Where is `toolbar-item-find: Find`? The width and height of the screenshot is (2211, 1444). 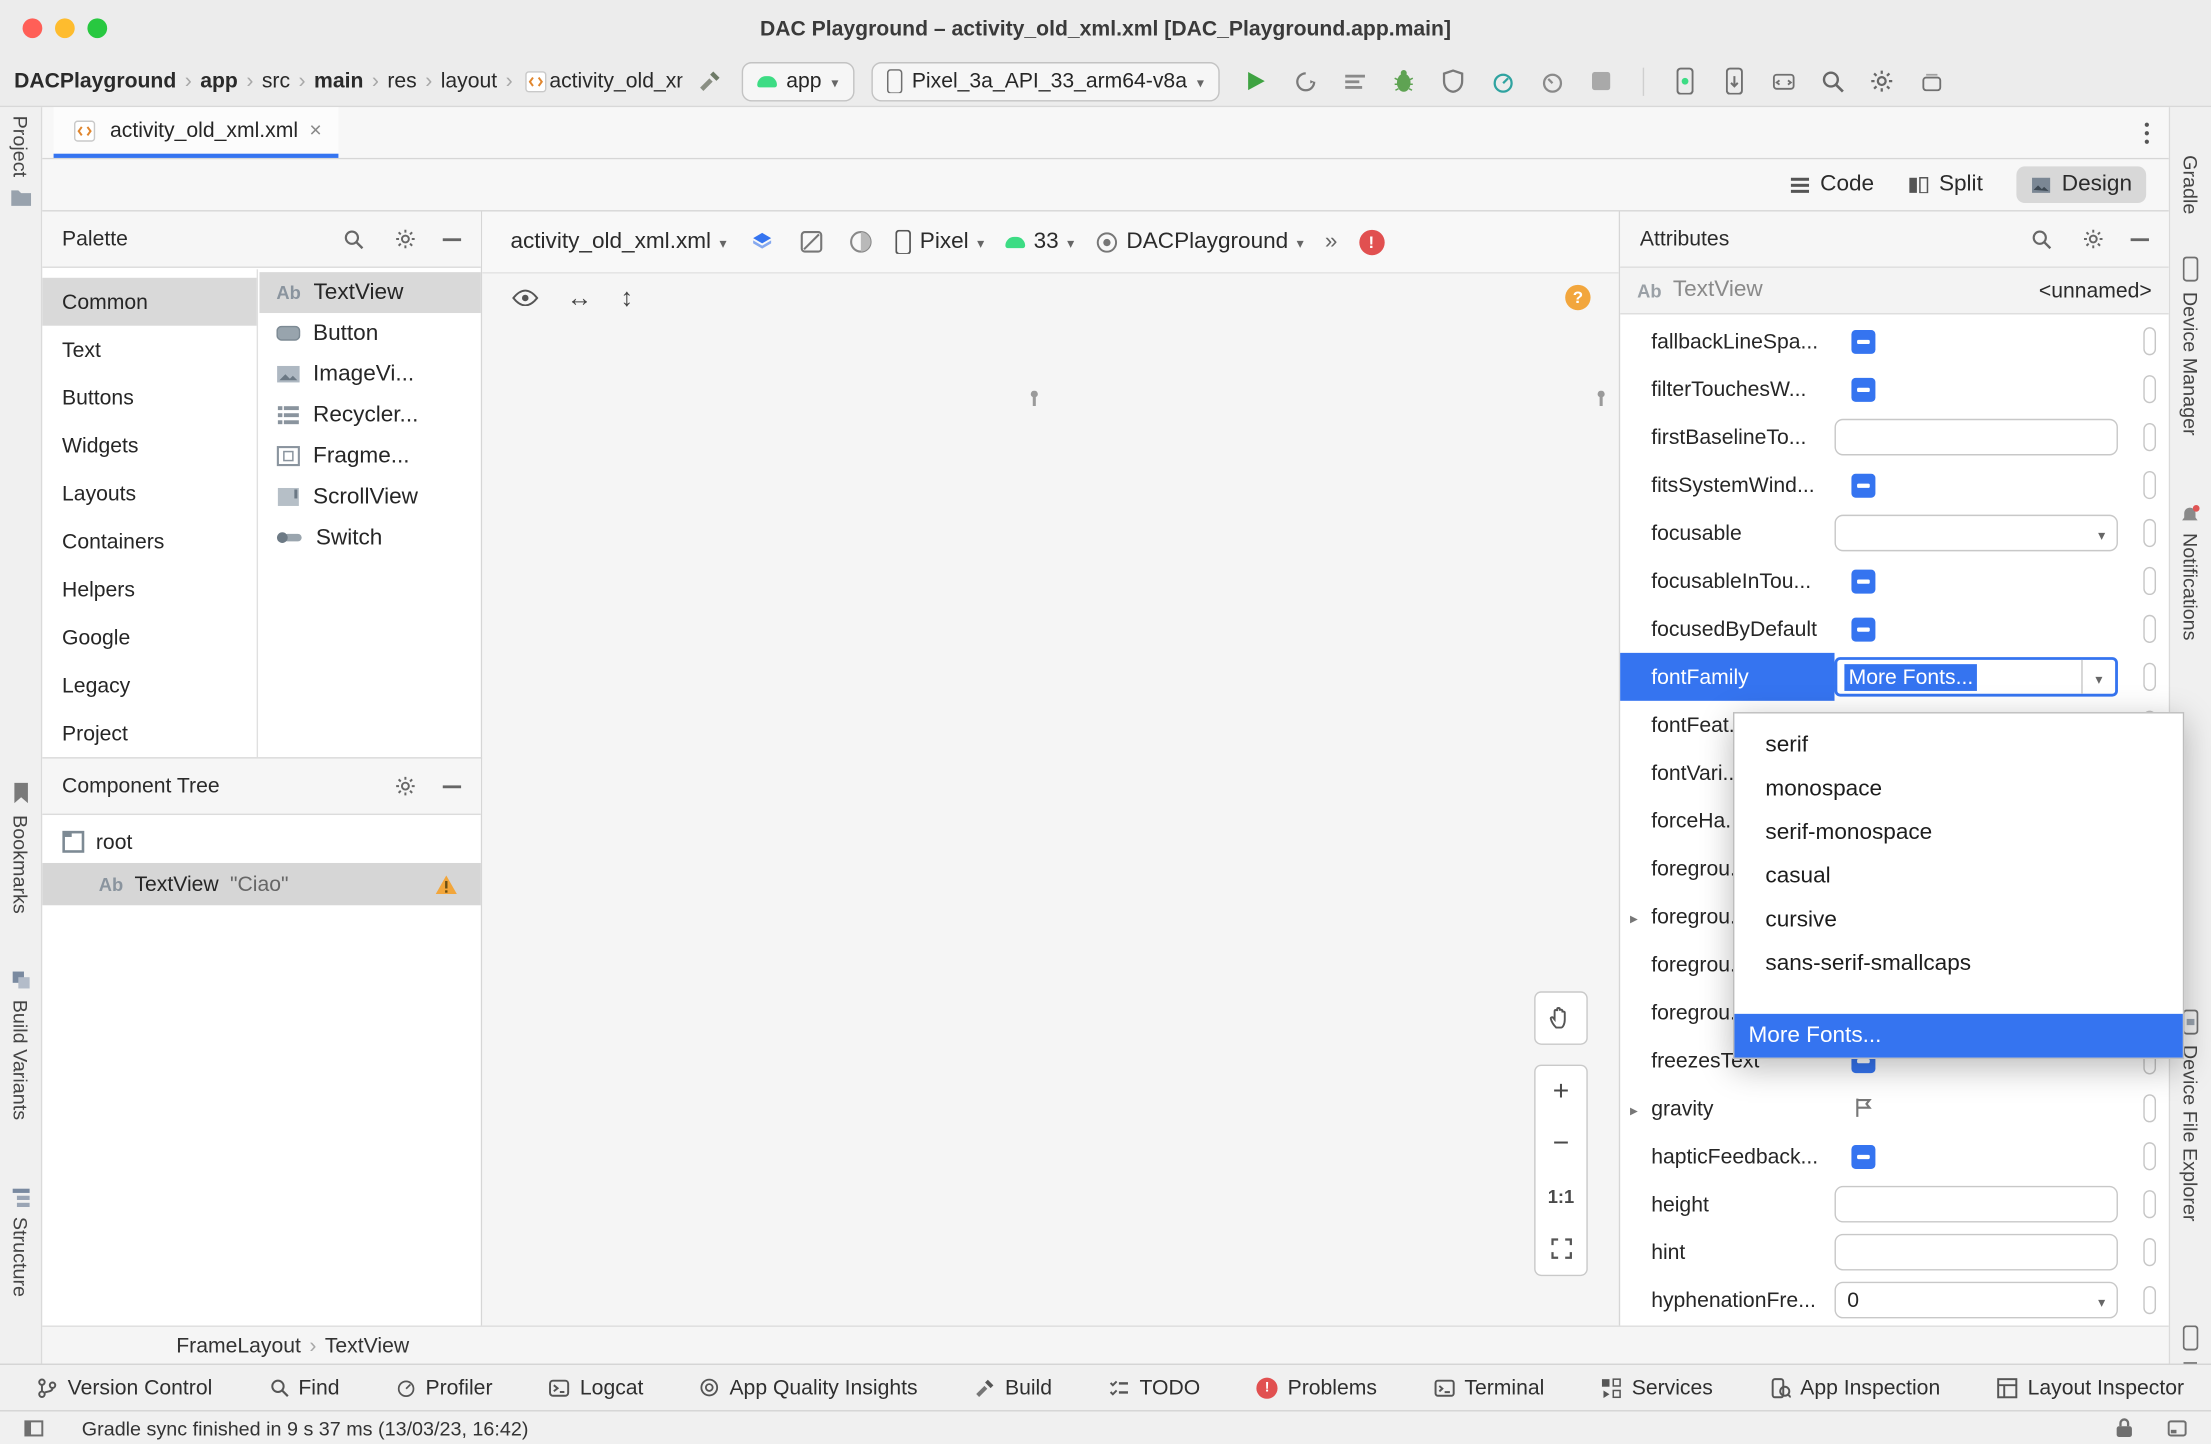 toolbar-item-find: Find is located at coordinates (304, 1388).